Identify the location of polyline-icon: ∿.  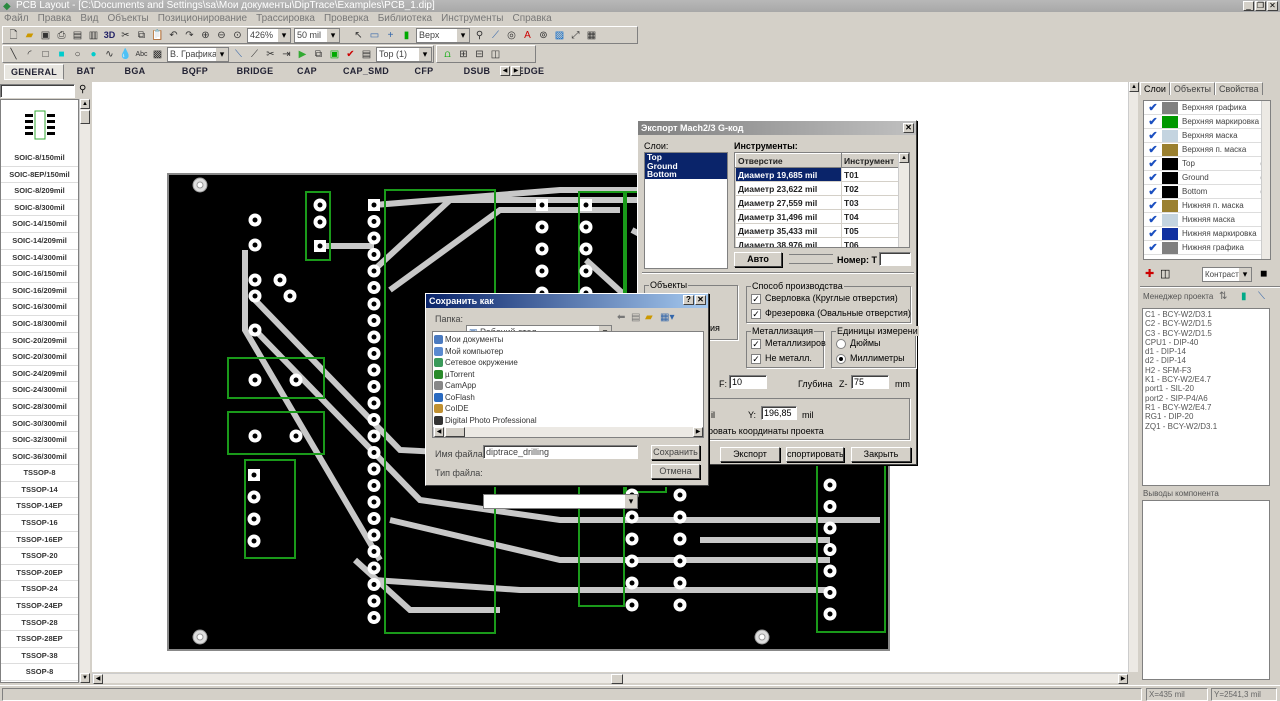
(109, 54).